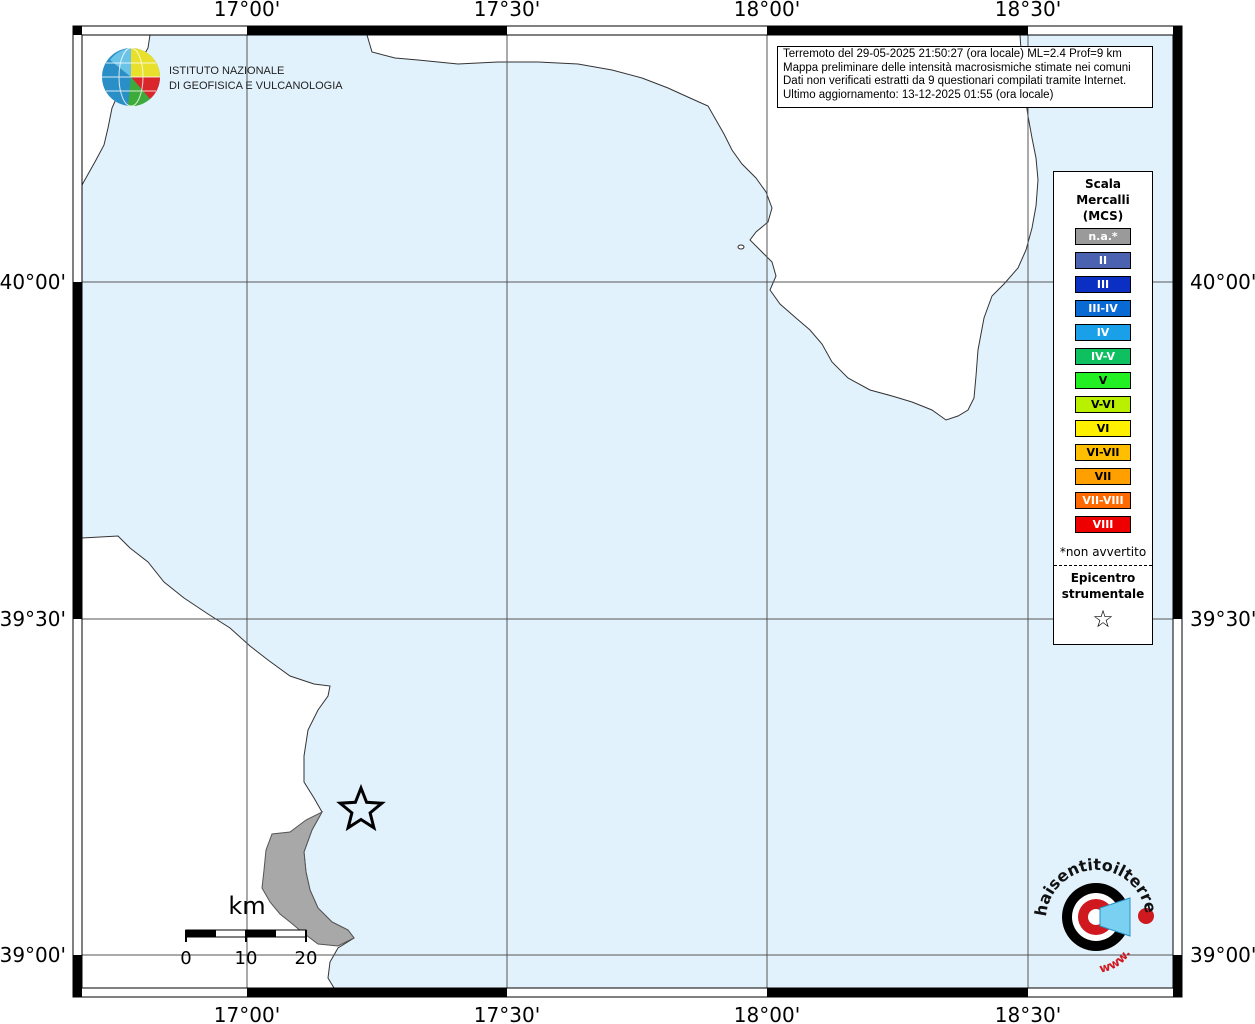  Describe the element at coordinates (256, 86) in the screenshot. I see `ingv-logo-line2: DI GEOFISICA E VULCANOLOGIA` at that location.